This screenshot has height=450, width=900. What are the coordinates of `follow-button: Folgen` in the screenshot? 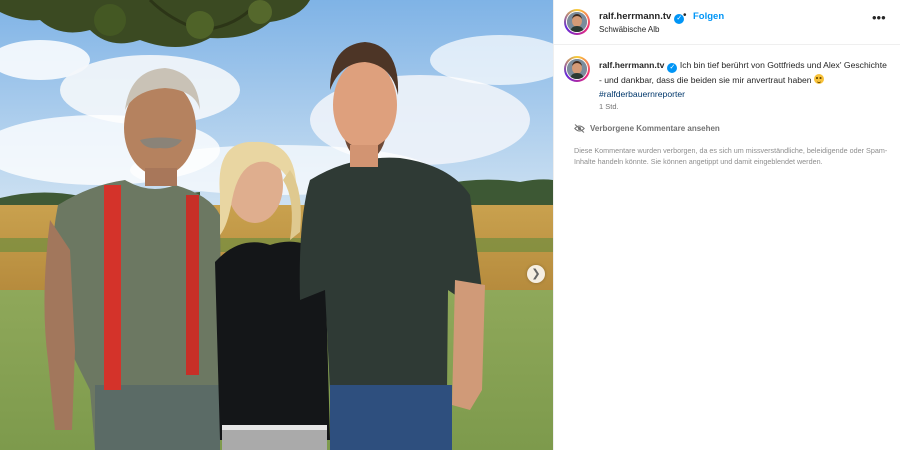 It's located at (708, 16).